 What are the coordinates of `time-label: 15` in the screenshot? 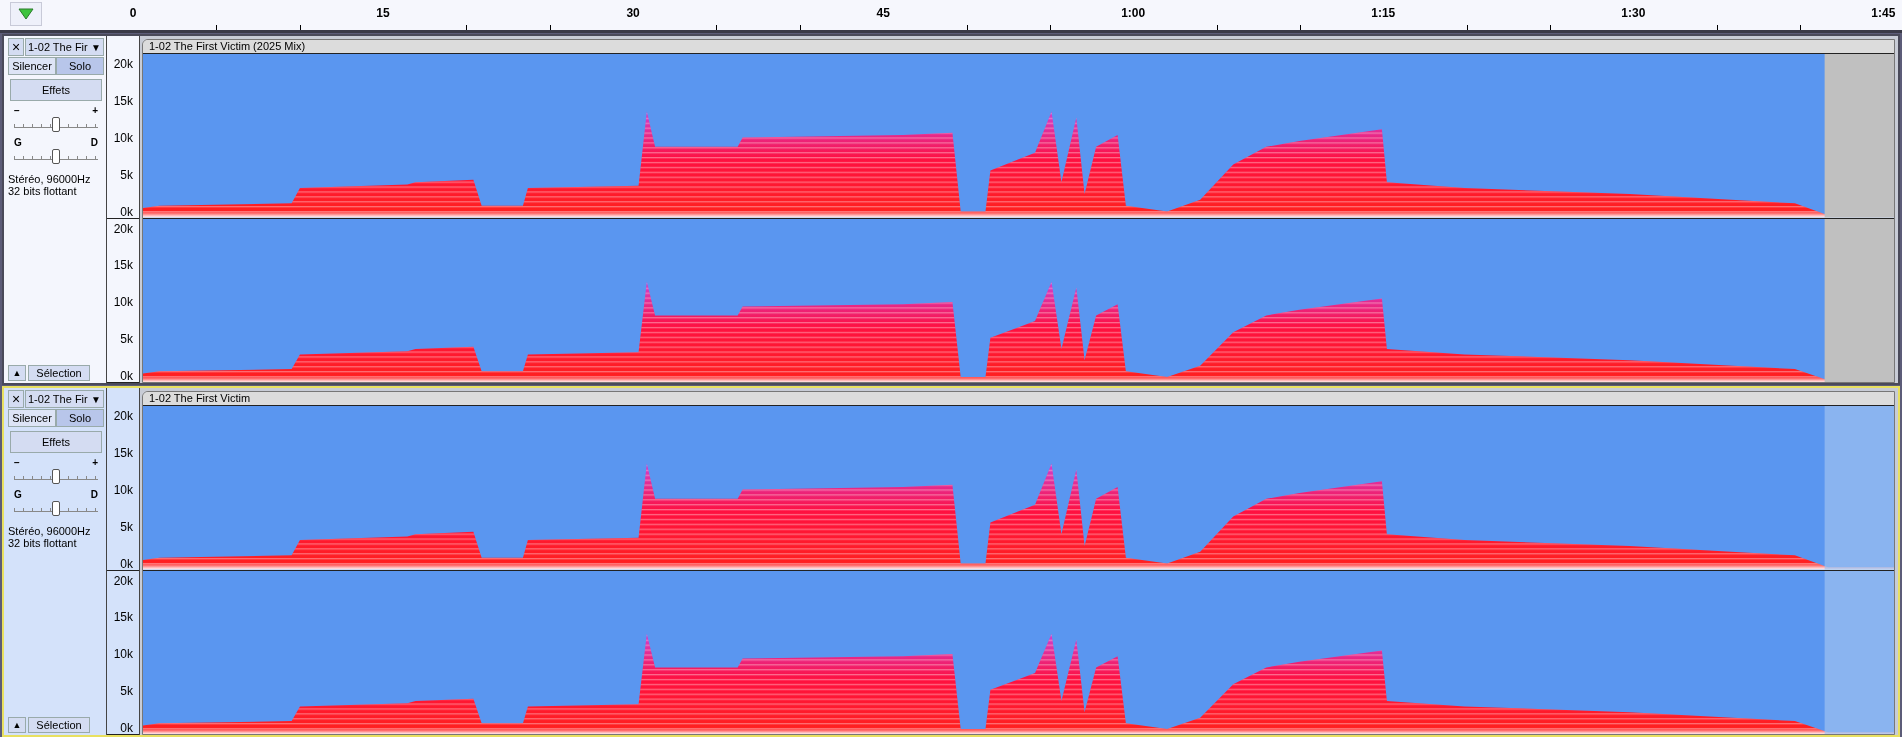 It's located at (383, 13).